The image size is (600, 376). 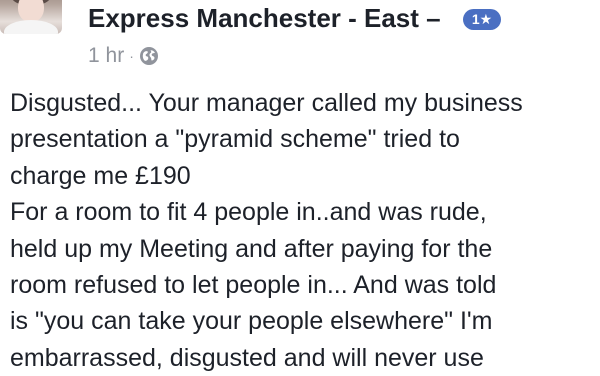 I want to click on post-meta: 1 hr ·, so click(x=123, y=56).